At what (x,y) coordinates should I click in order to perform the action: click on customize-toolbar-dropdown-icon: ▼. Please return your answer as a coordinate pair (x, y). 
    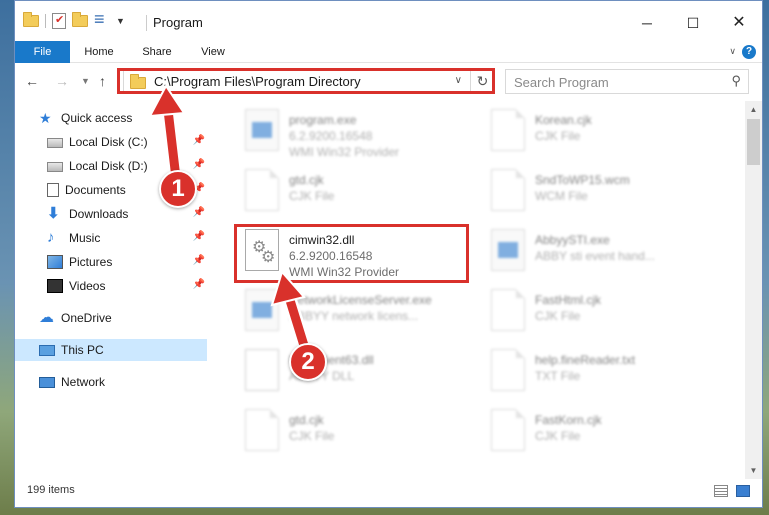
    Looking at the image, I should click on (120, 21).